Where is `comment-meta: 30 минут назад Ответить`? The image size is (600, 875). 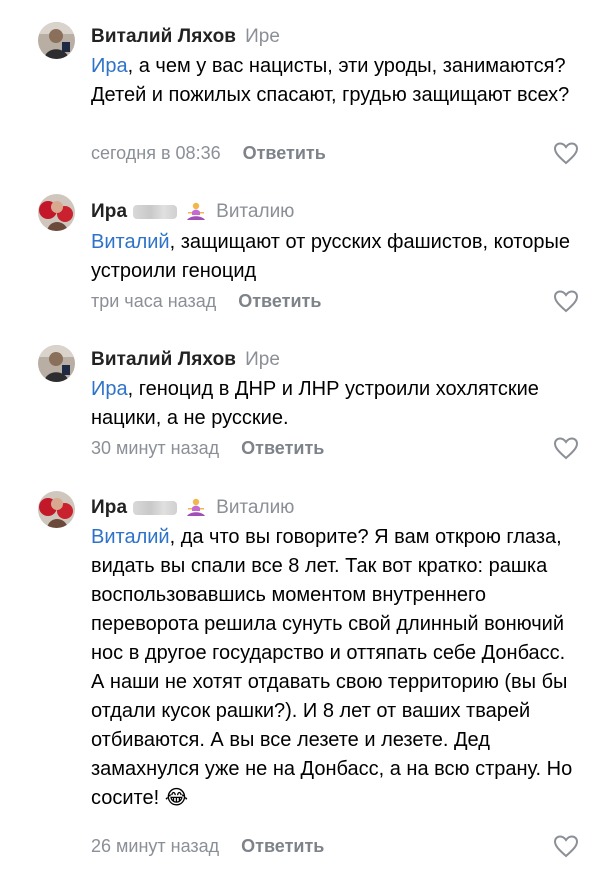 comment-meta: 30 минут назад Ответить is located at coordinates (207, 448).